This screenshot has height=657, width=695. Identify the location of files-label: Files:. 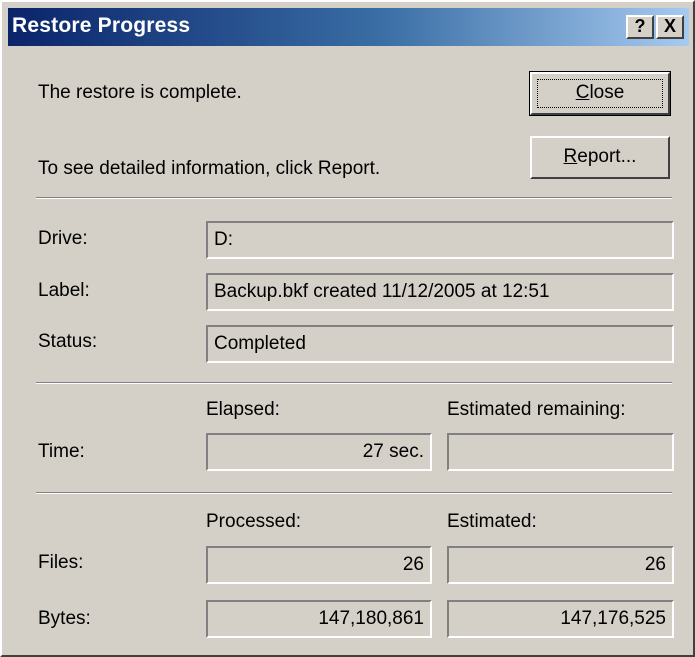
(61, 562).